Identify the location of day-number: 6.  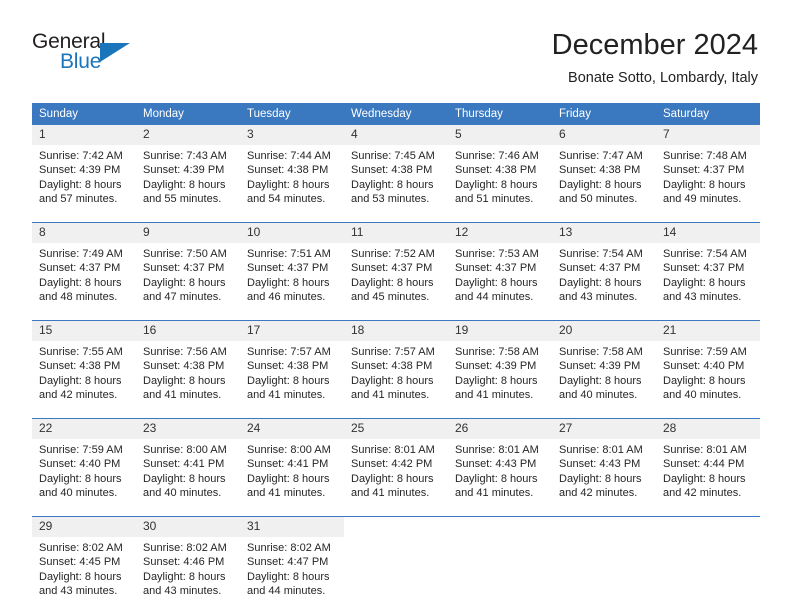
(604, 135).